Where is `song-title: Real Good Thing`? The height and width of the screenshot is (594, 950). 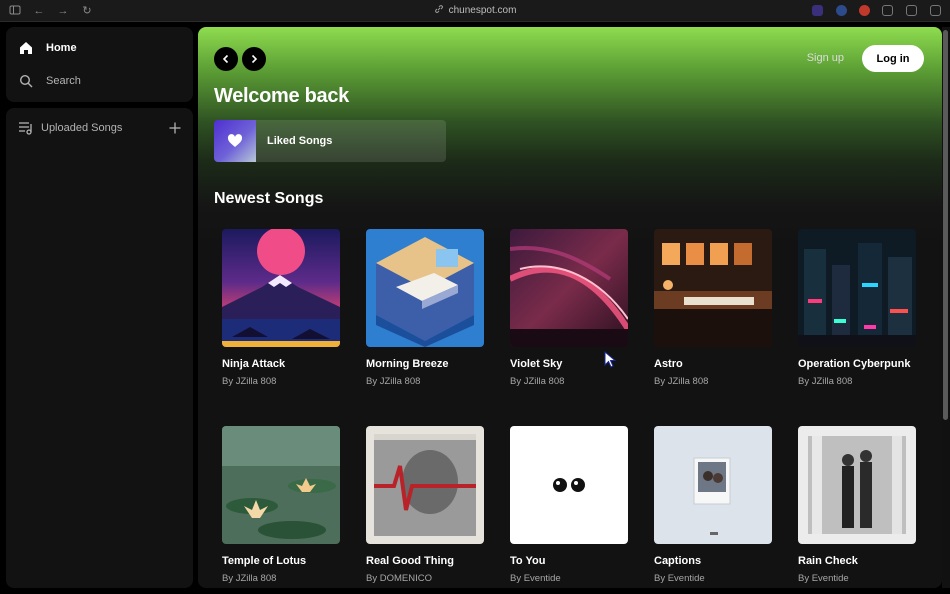
song-title: Real Good Thing is located at coordinates (410, 561).